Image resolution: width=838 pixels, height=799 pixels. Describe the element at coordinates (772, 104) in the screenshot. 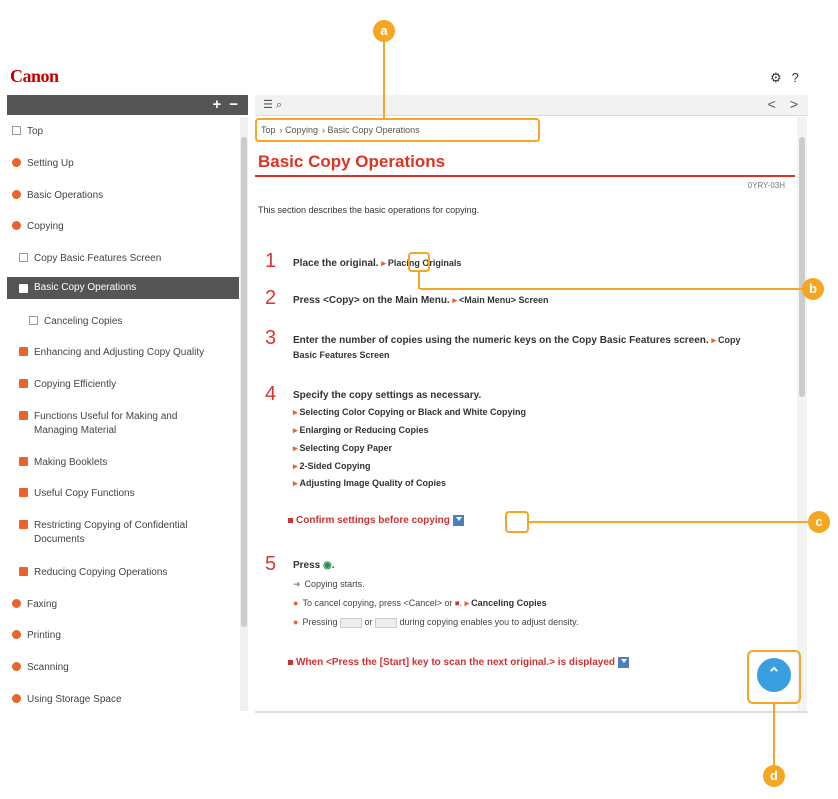

I see `prev-page-button: <` at that location.